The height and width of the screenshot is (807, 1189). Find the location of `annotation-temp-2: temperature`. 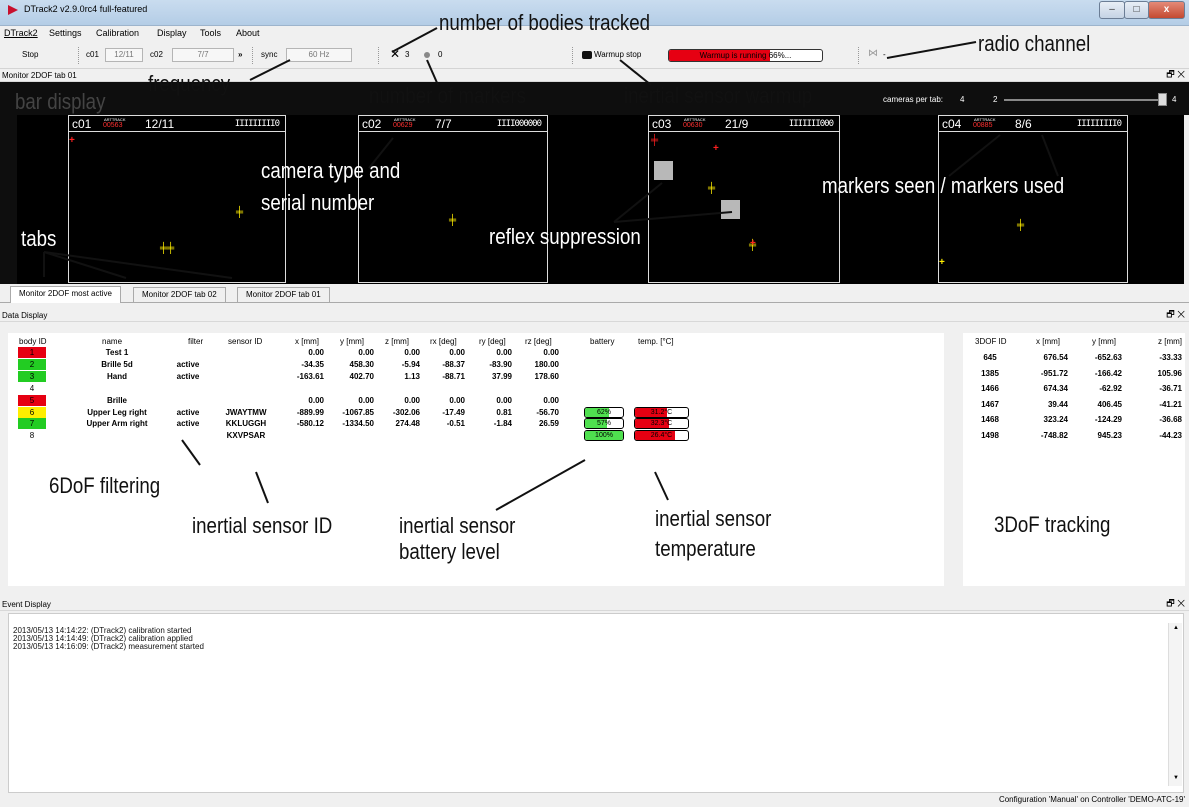

annotation-temp-2: temperature is located at coordinates (705, 548).